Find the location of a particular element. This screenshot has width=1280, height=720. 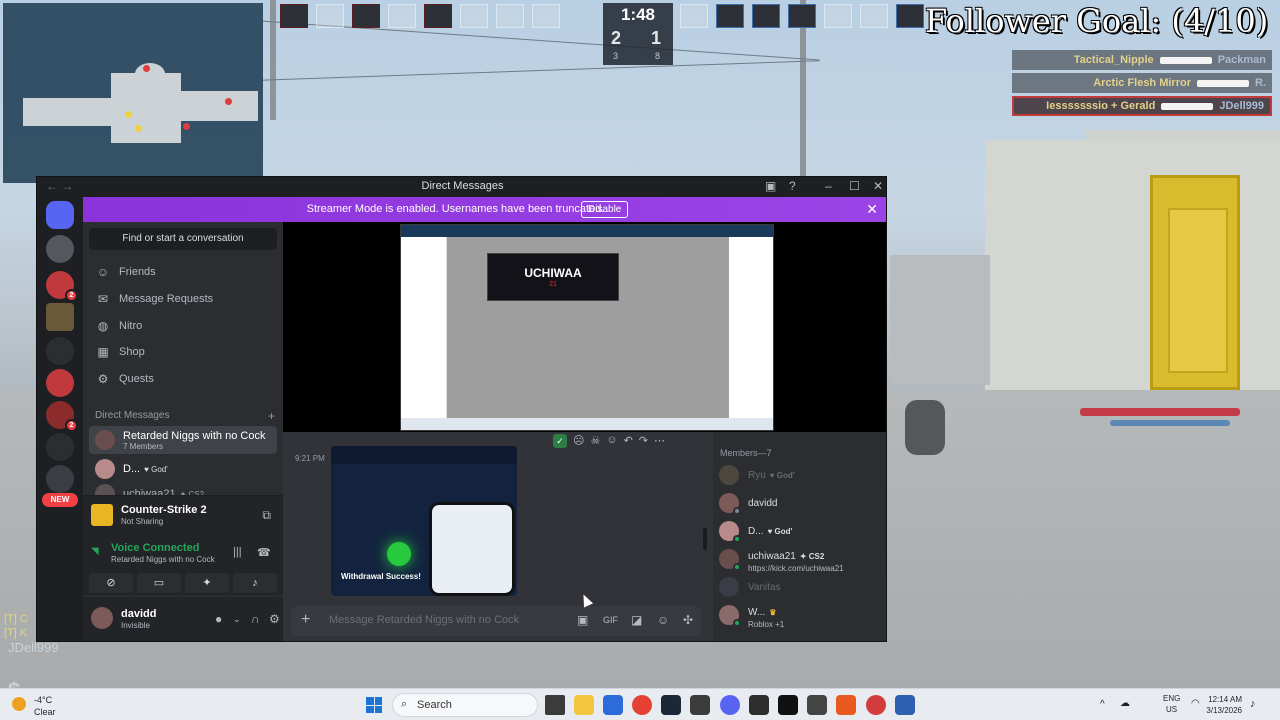

task-view-icon is located at coordinates (555, 705).